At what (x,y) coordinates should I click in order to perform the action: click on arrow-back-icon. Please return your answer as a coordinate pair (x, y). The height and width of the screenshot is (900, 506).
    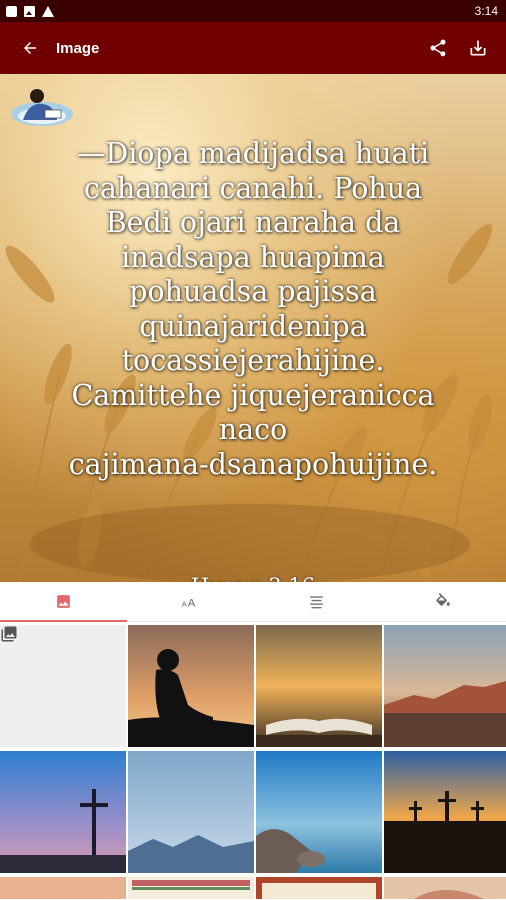
    Looking at the image, I should click on (30, 48).